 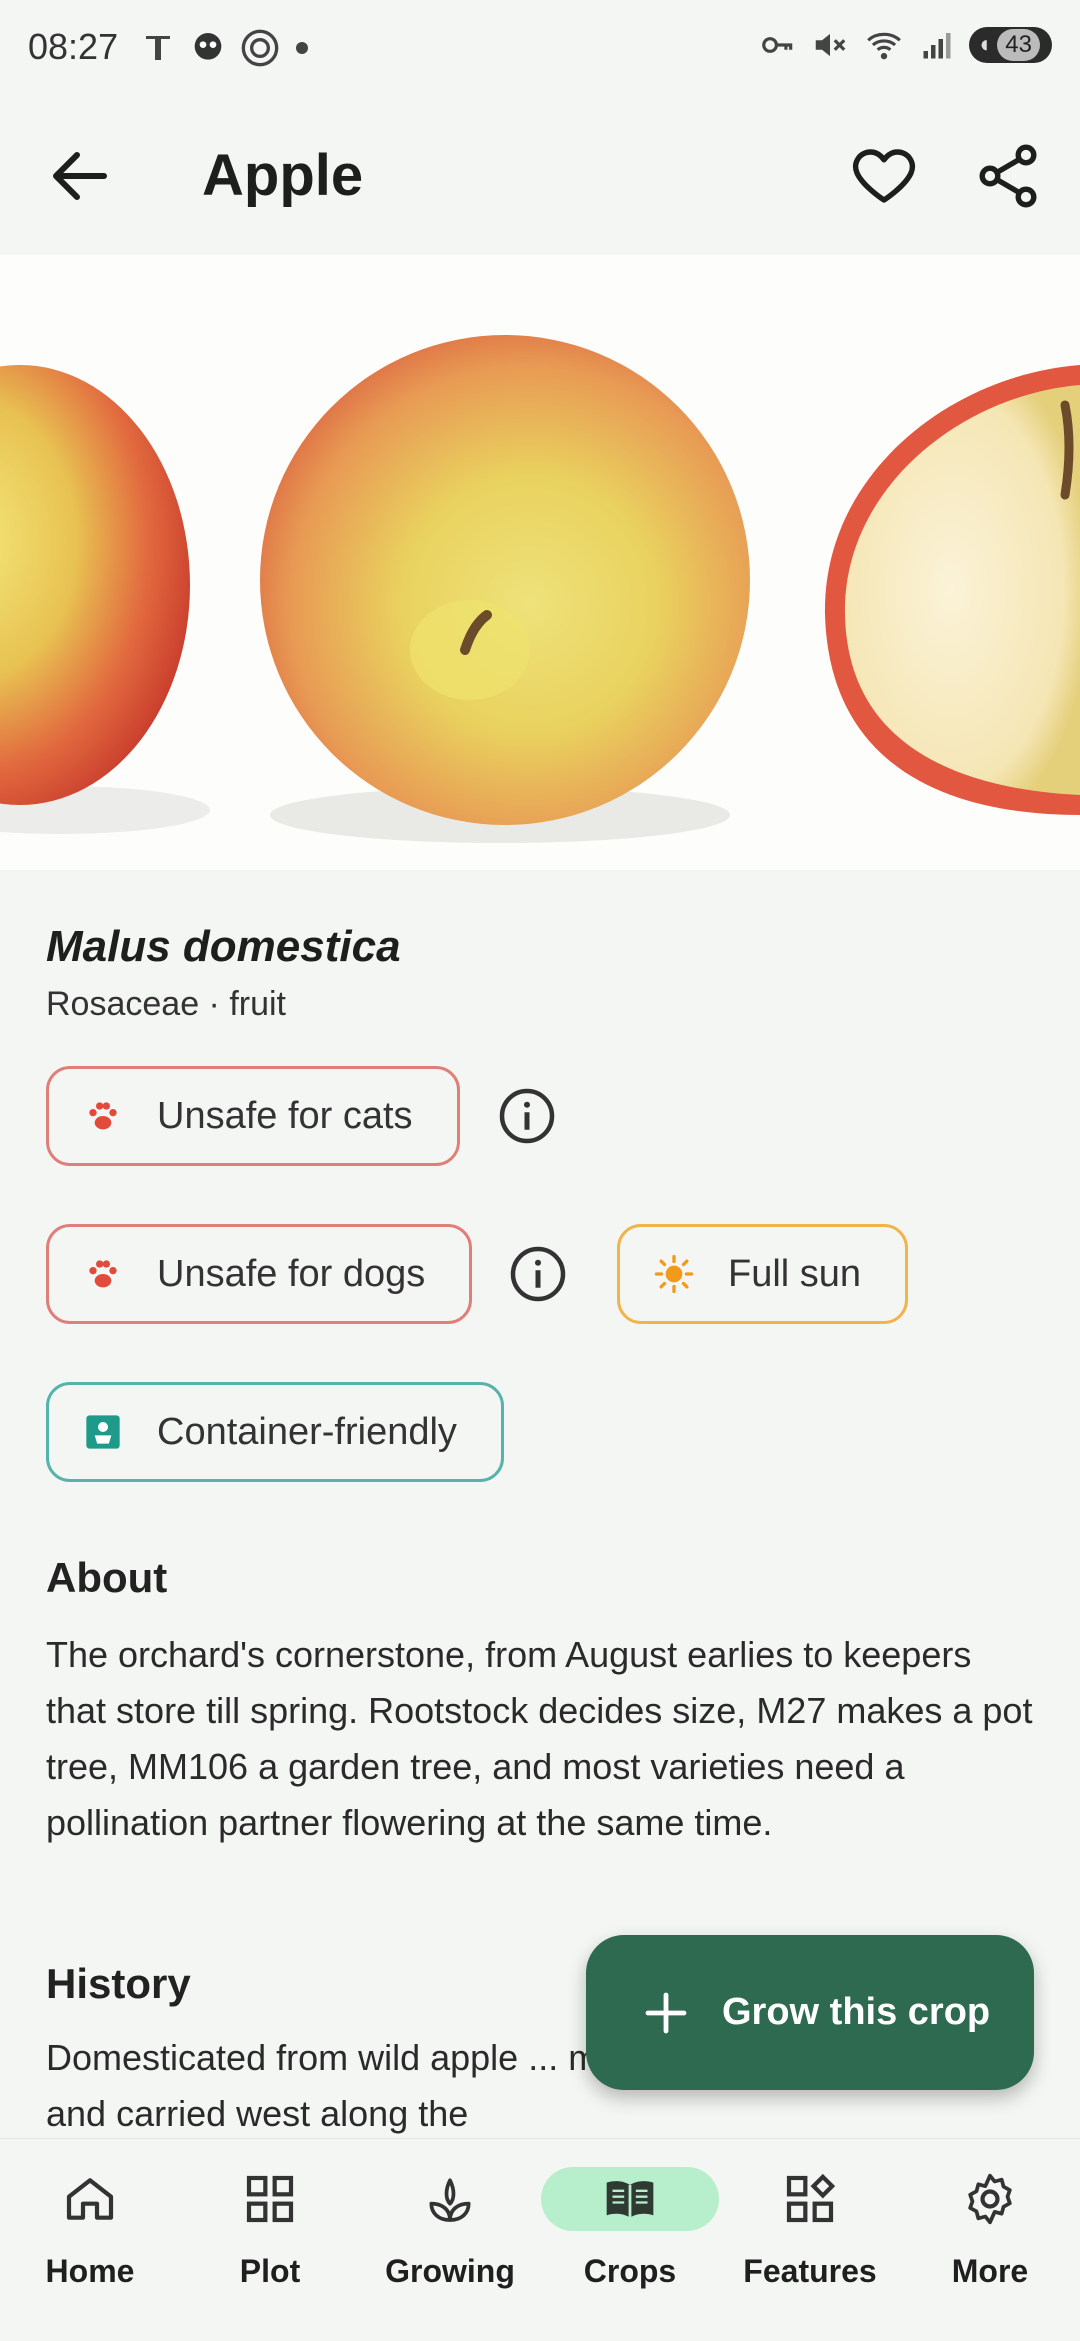 I want to click on gear-icon, so click(x=990, y=2199).